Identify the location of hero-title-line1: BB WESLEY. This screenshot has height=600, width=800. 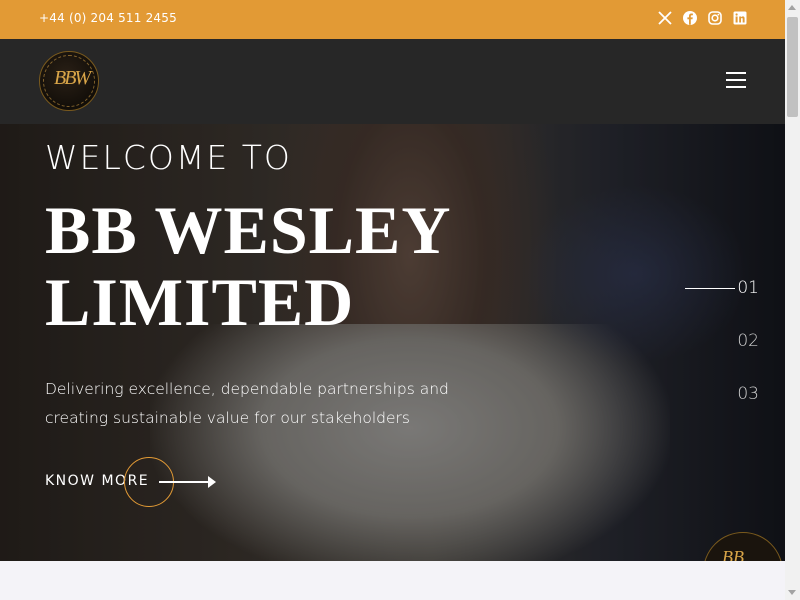
(248, 230).